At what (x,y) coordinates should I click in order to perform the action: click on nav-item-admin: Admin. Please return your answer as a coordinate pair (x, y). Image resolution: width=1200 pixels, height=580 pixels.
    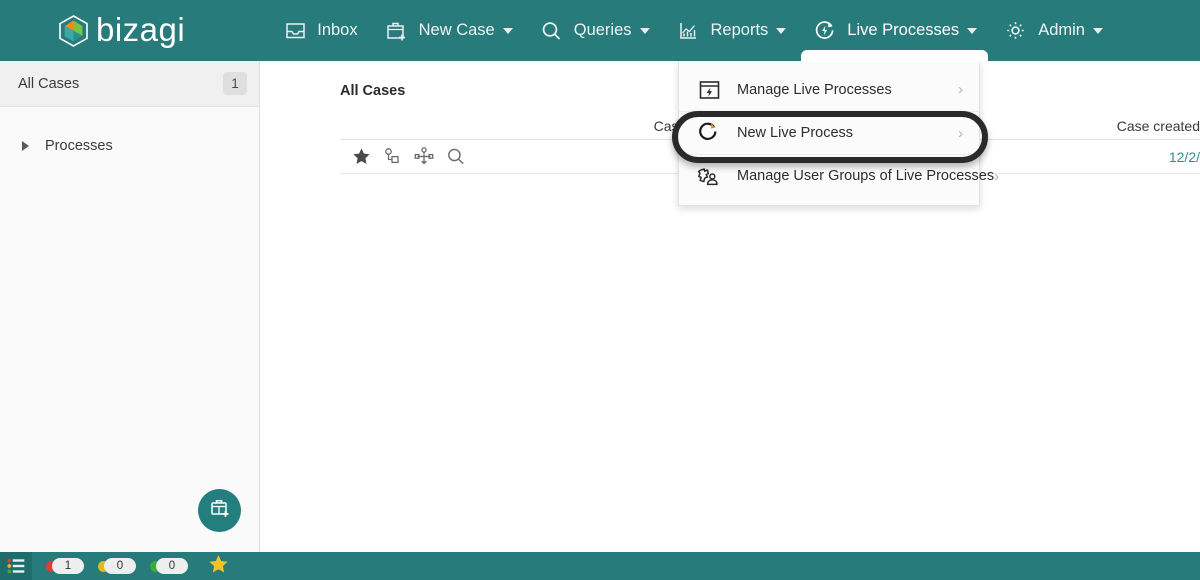
    Looking at the image, I should click on (1053, 30).